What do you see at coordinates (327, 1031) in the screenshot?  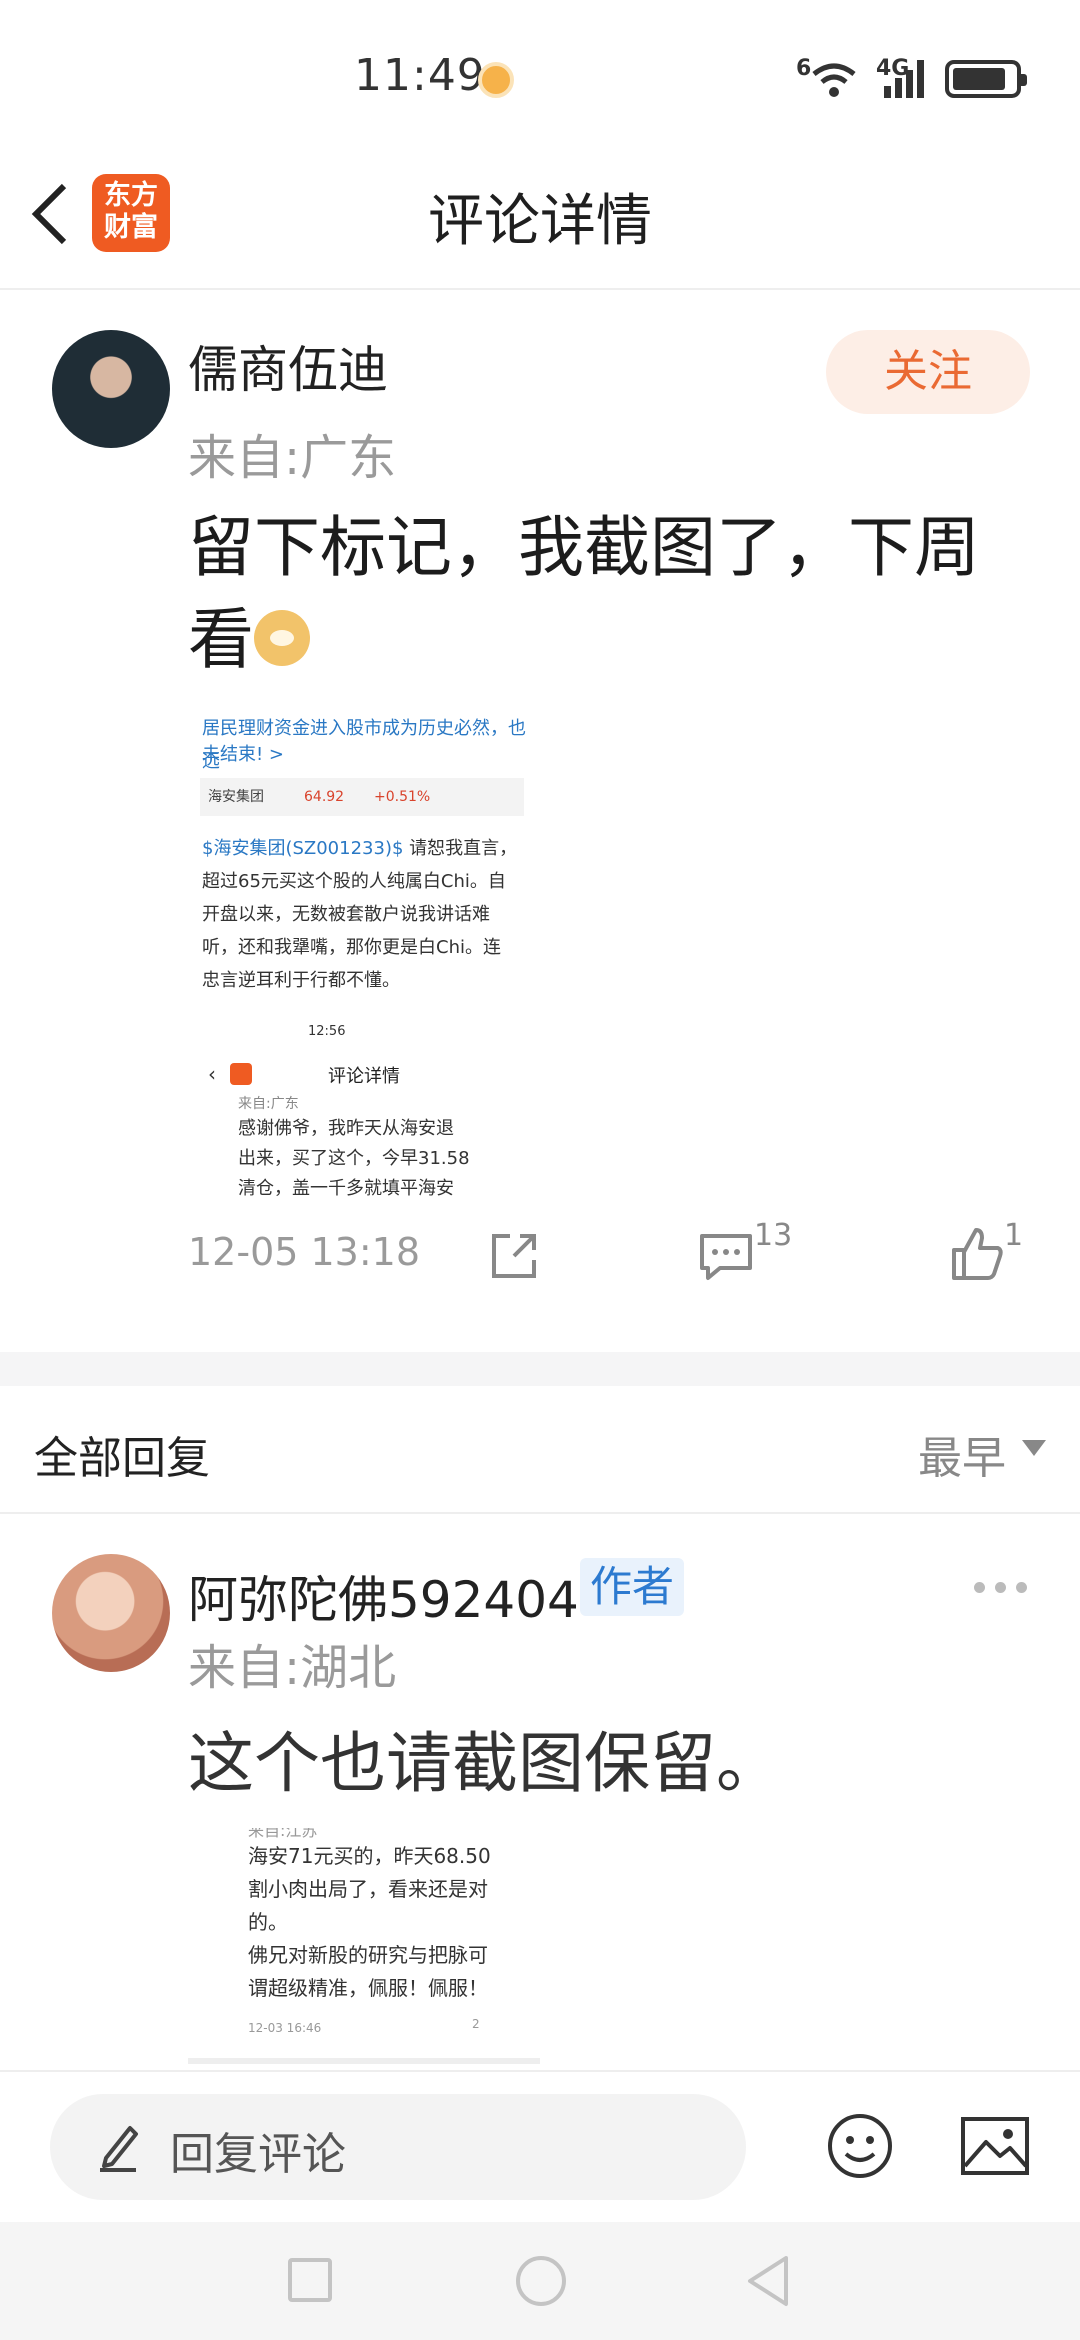 I see `image-mini-time: 12:56` at bounding box center [327, 1031].